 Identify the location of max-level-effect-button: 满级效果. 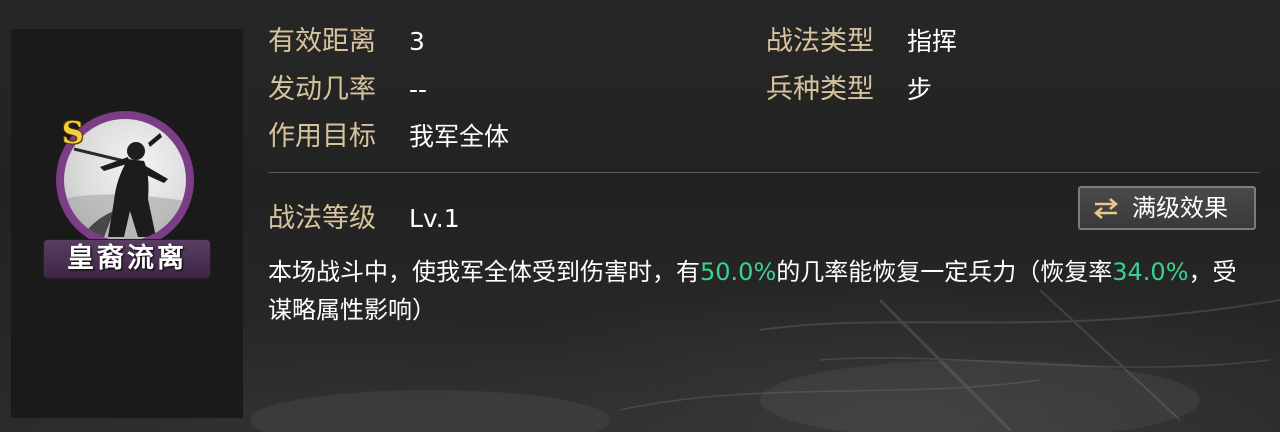
(1167, 208).